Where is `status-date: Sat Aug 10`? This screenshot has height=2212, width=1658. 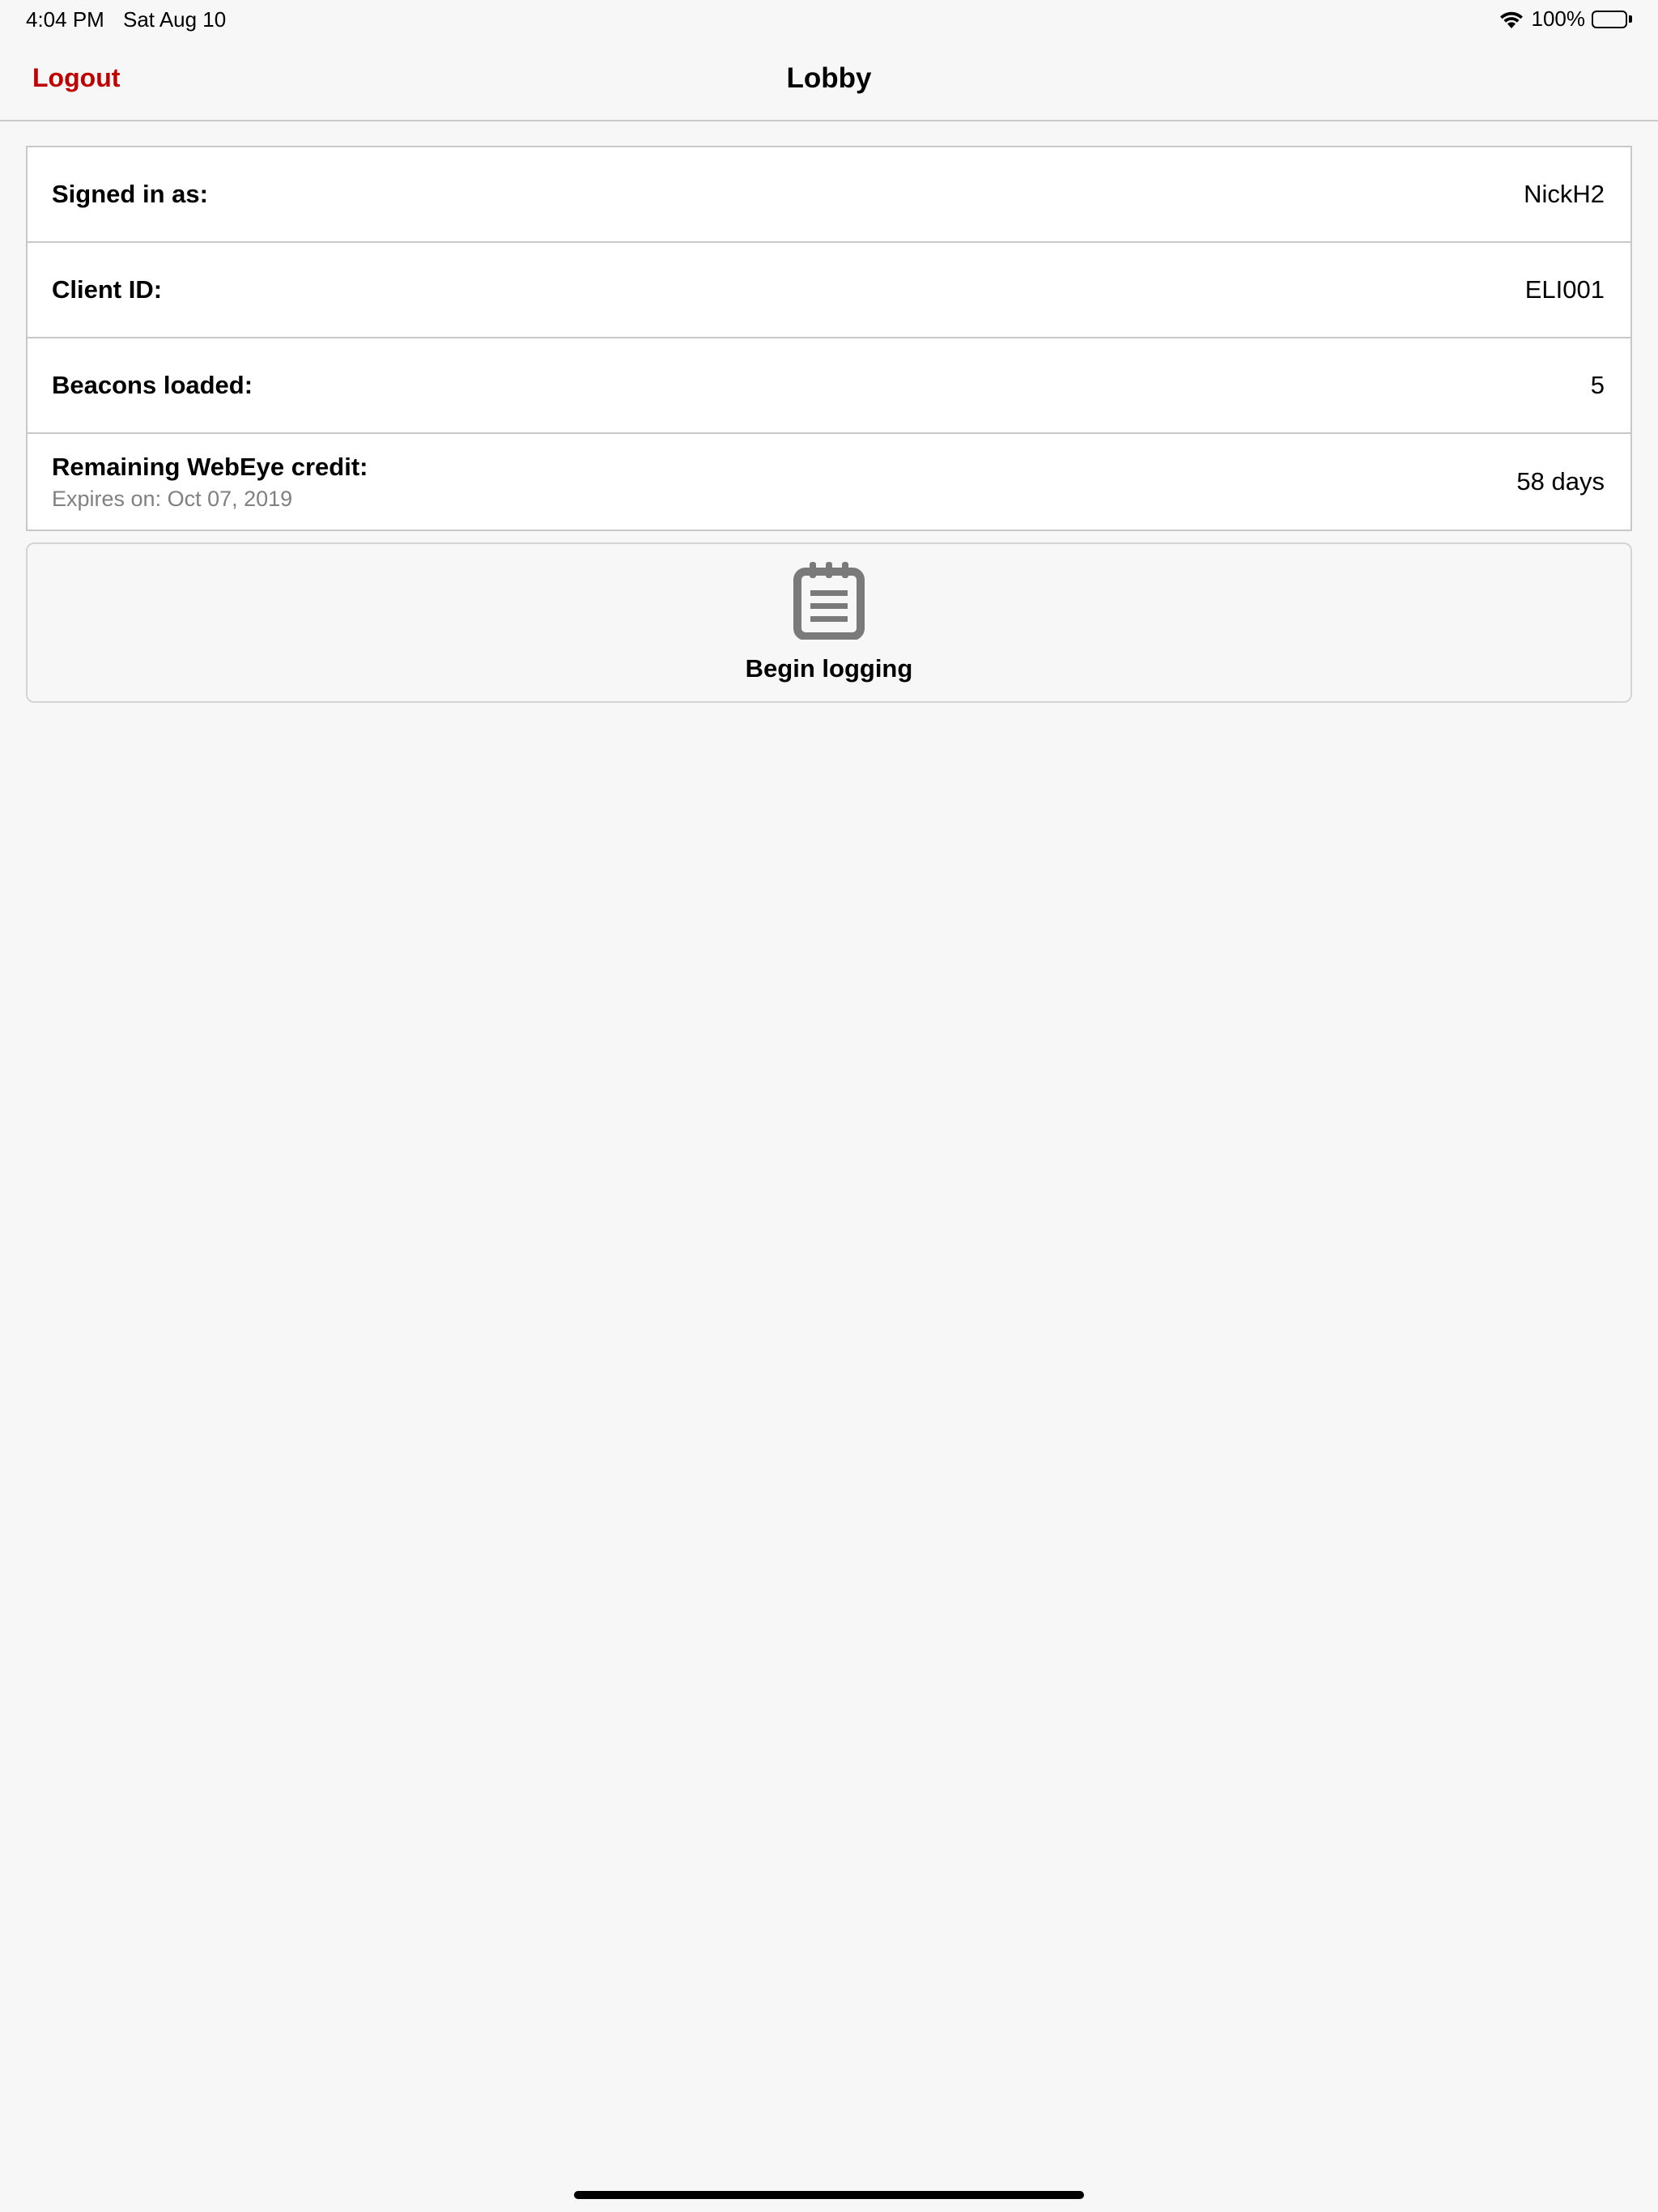 status-date: Sat Aug 10 is located at coordinates (175, 19).